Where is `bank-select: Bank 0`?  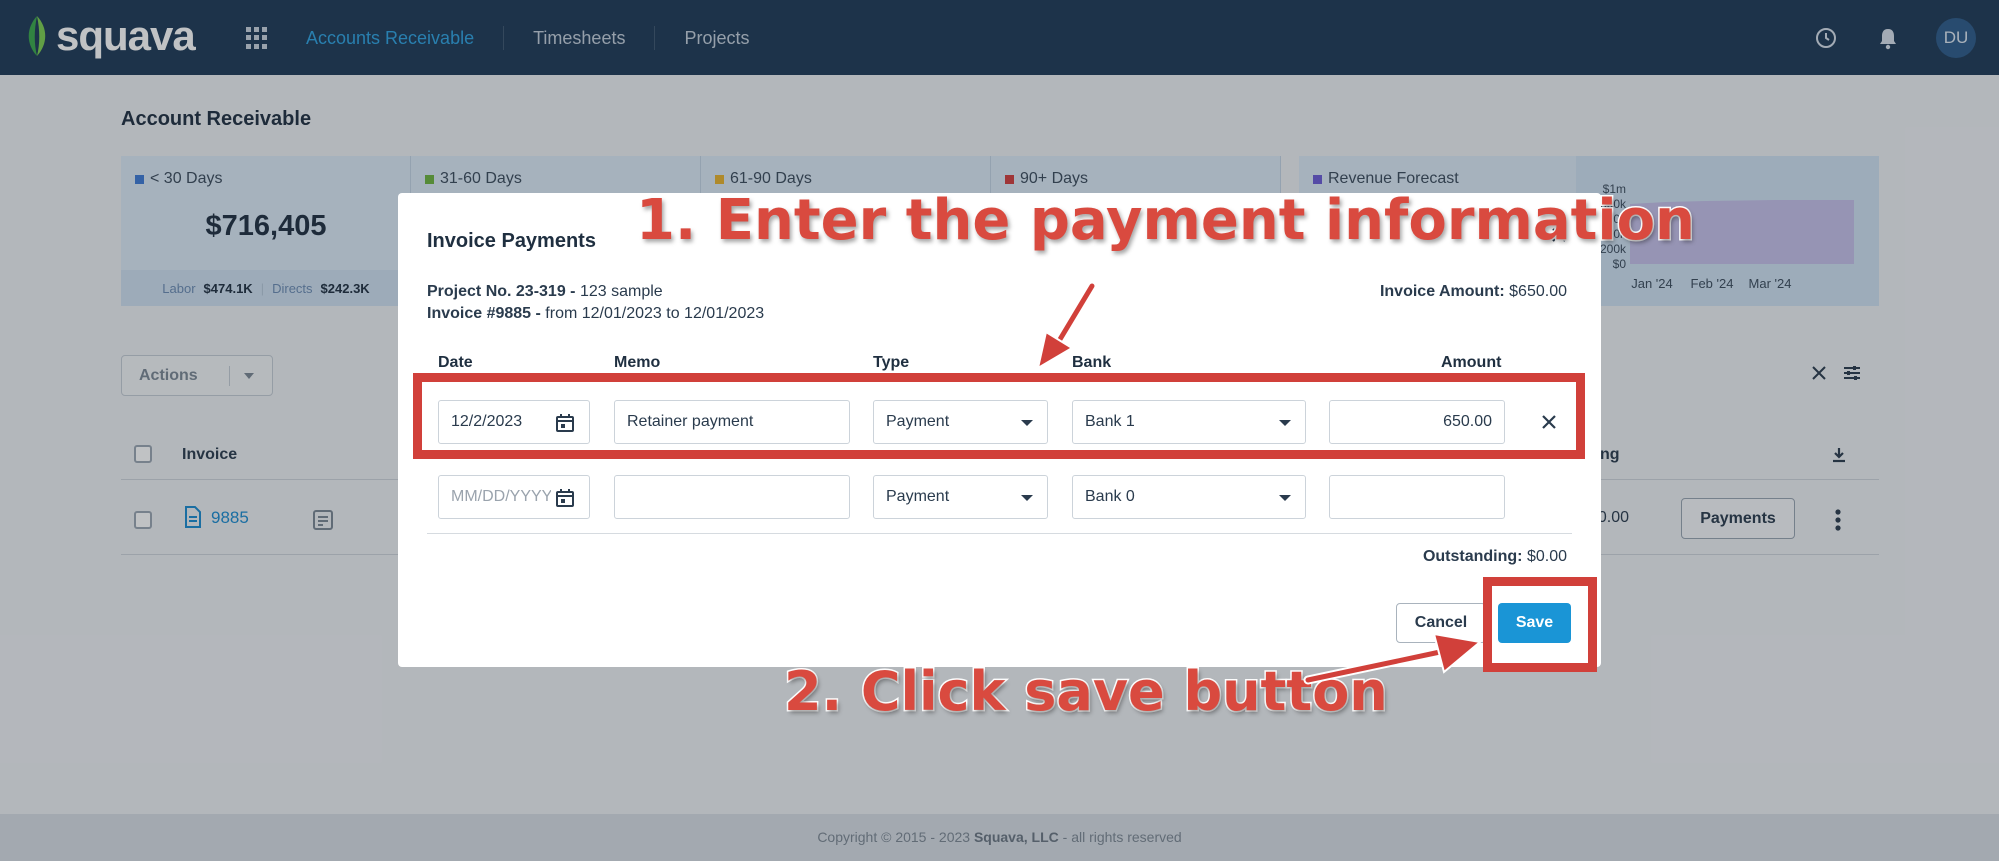
bank-select: Bank 0 is located at coordinates (1189, 497).